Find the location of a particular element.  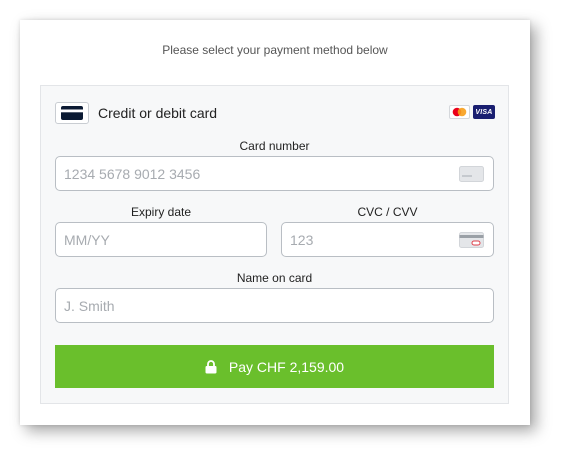

name-on-card-input is located at coordinates (274, 305).